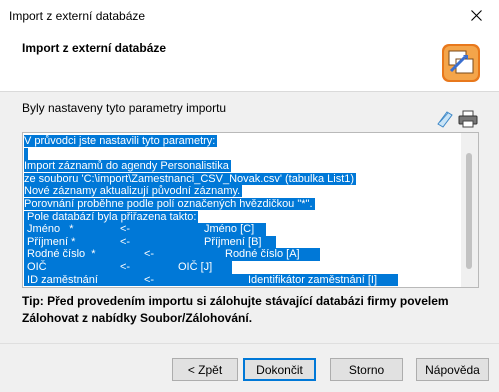 This screenshot has width=499, height=392. What do you see at coordinates (445, 119) in the screenshot?
I see `notes-icon` at bounding box center [445, 119].